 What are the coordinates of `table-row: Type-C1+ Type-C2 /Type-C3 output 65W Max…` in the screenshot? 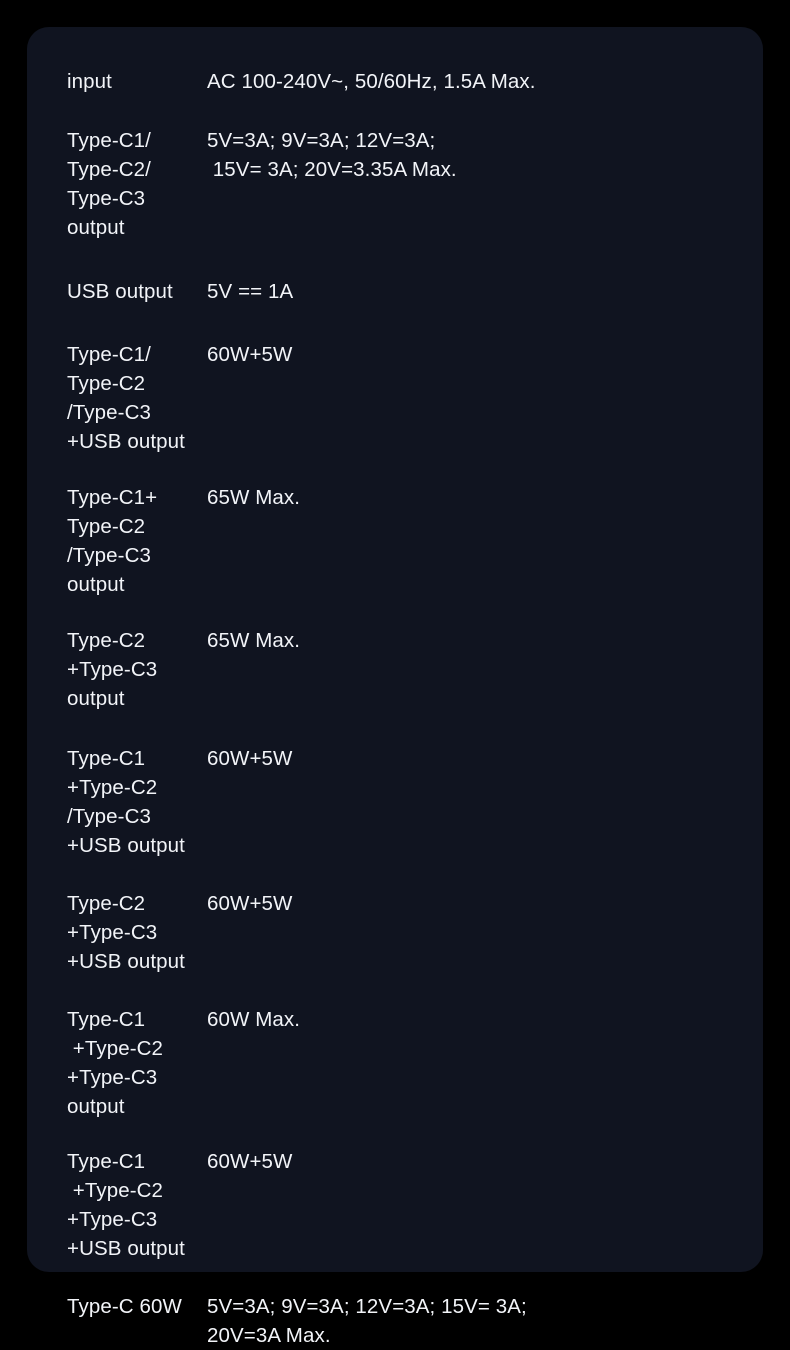 It's located at (395, 541).